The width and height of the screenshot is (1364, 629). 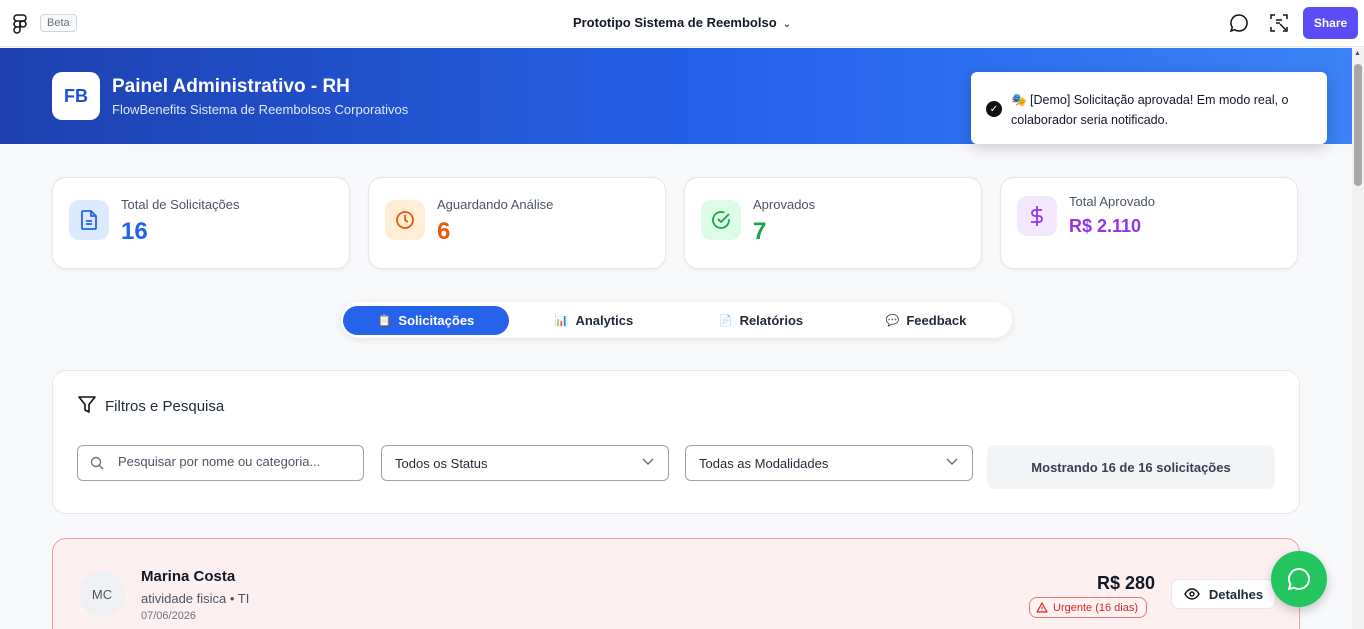 I want to click on search-icon, so click(x=97, y=463).